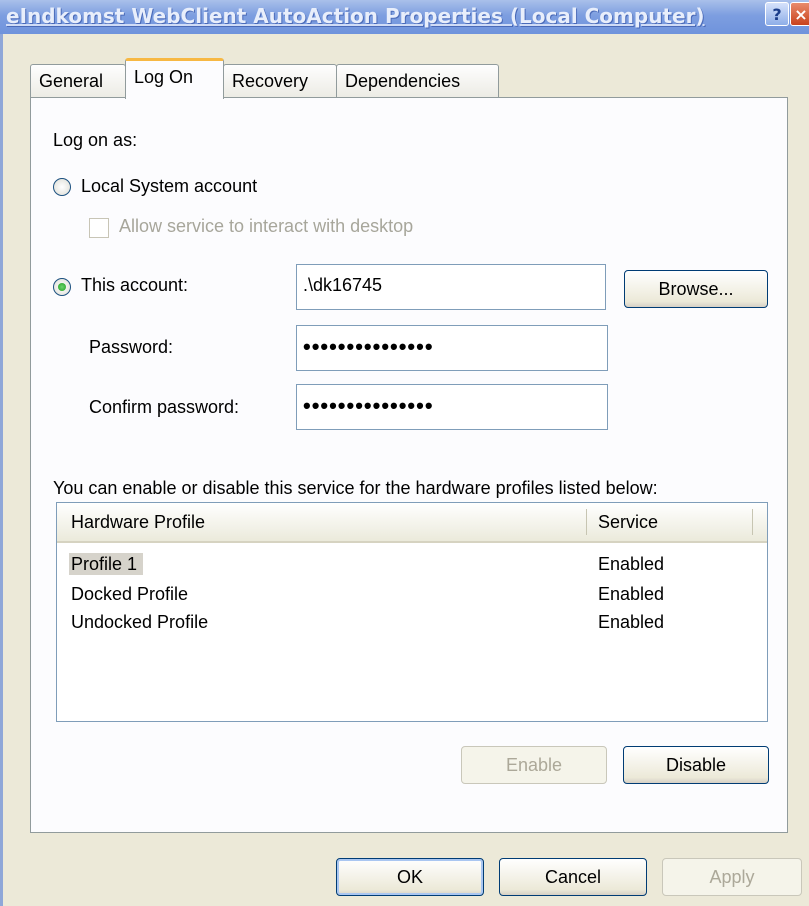 The height and width of the screenshot is (906, 809). Describe the element at coordinates (628, 522) in the screenshot. I see `column-header-service: Service` at that location.